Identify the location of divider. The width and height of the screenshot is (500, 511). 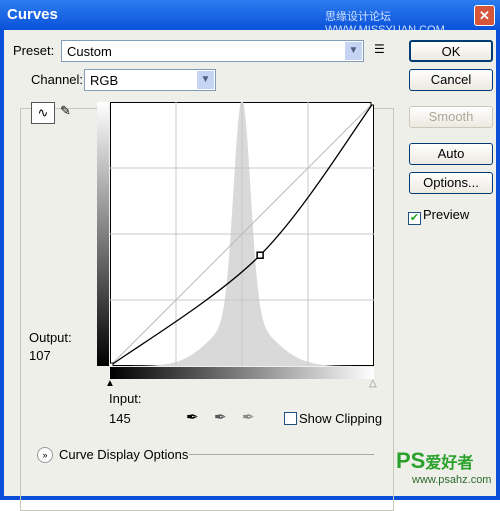
(281, 454).